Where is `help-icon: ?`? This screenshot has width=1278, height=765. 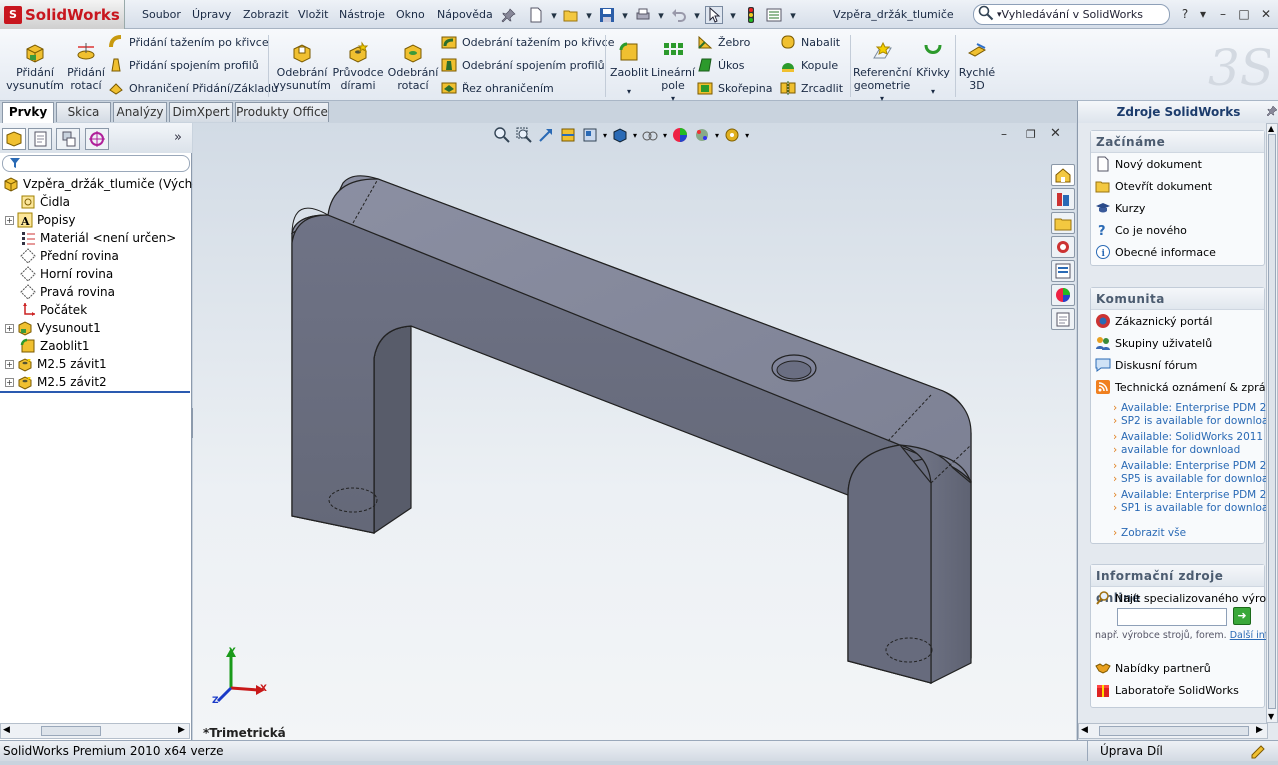 help-icon: ? is located at coordinates (1185, 14).